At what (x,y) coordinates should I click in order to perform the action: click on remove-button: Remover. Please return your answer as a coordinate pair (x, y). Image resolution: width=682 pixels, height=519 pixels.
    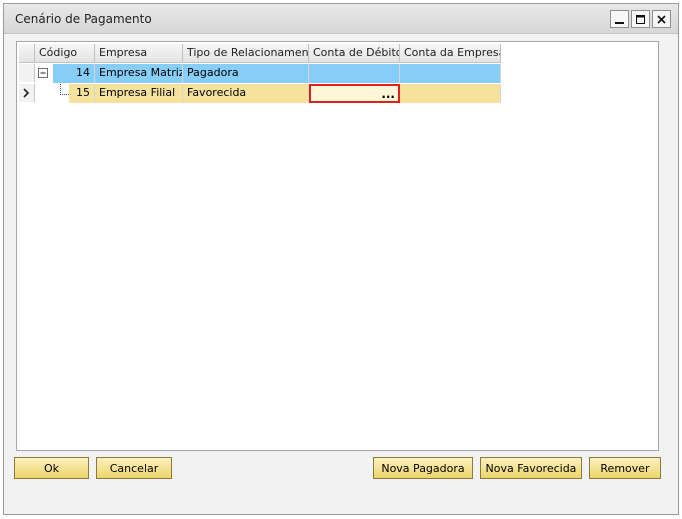
    Looking at the image, I should click on (625, 468).